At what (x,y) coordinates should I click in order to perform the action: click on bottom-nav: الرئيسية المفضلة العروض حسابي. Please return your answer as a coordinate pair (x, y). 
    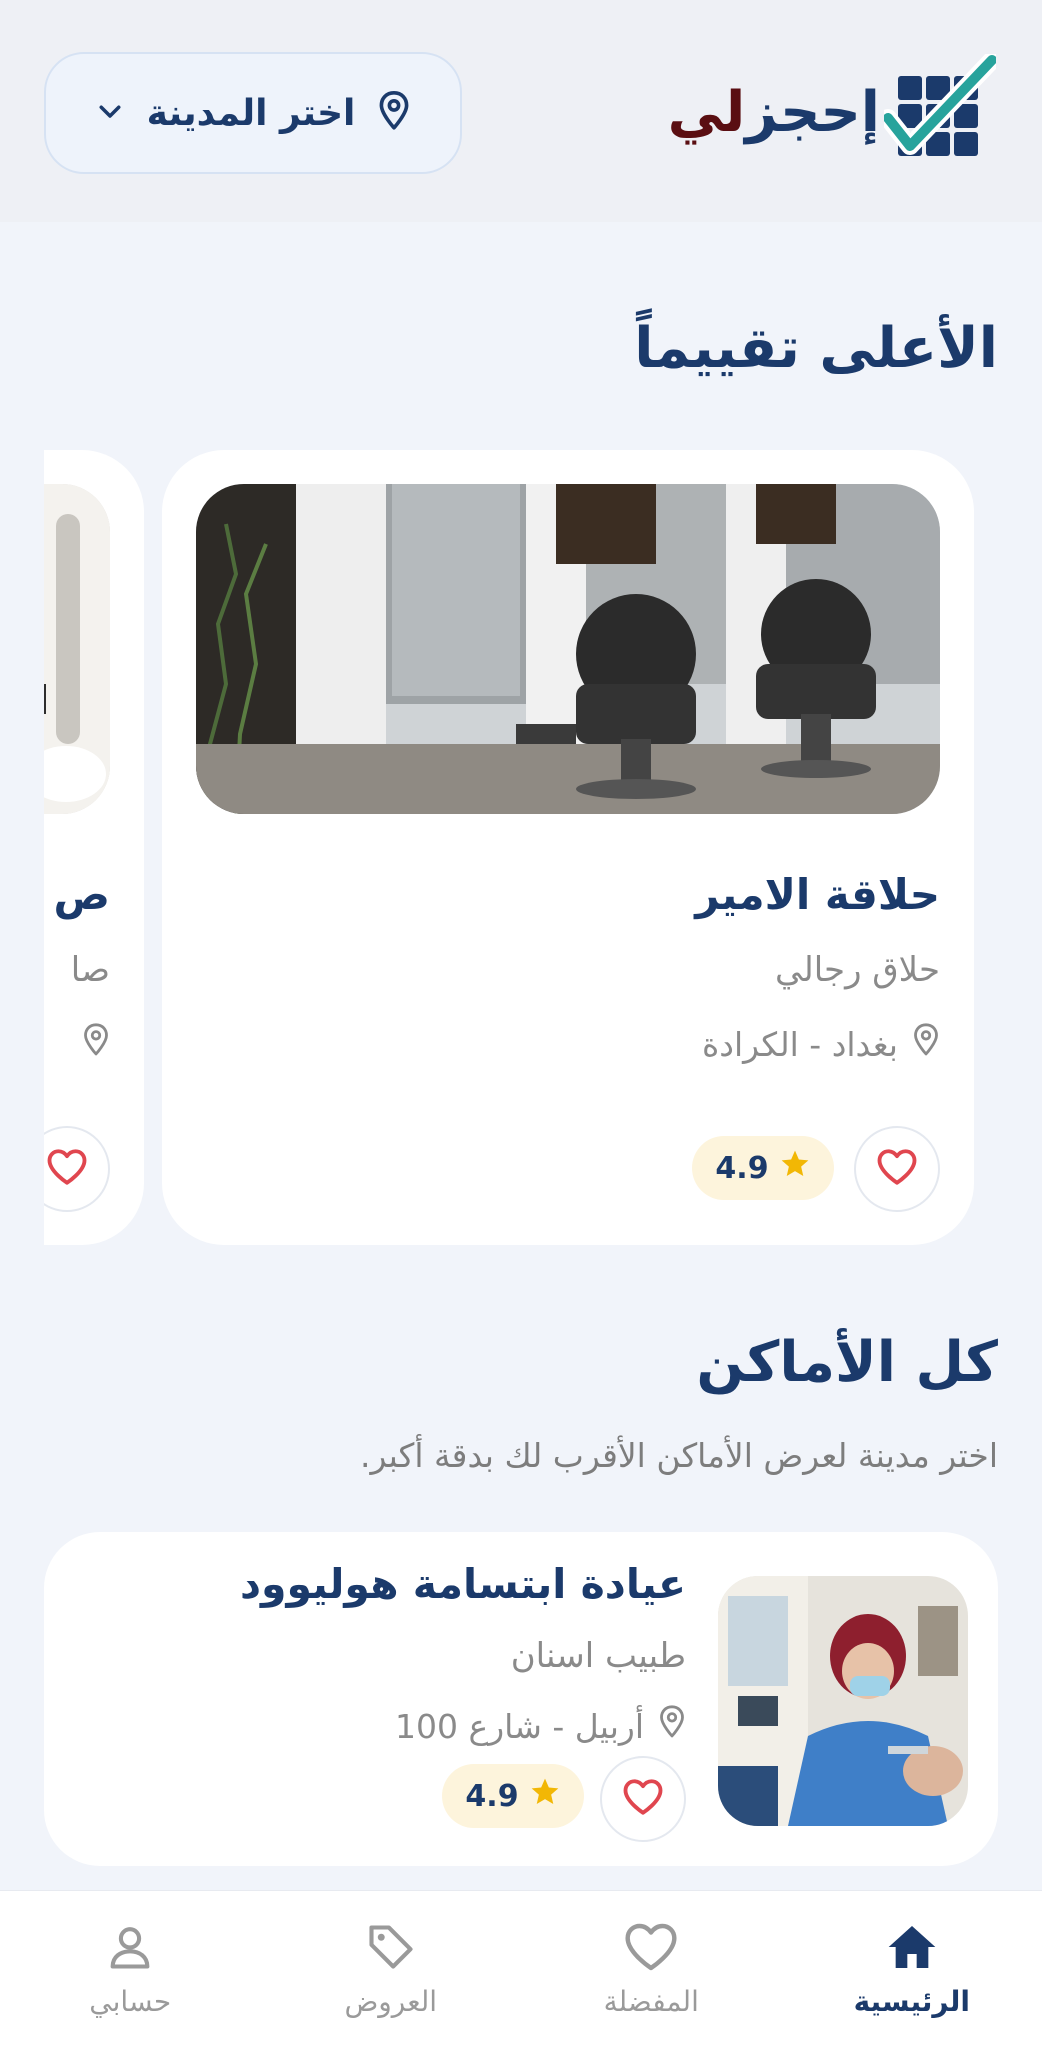
    Looking at the image, I should click on (521, 1969).